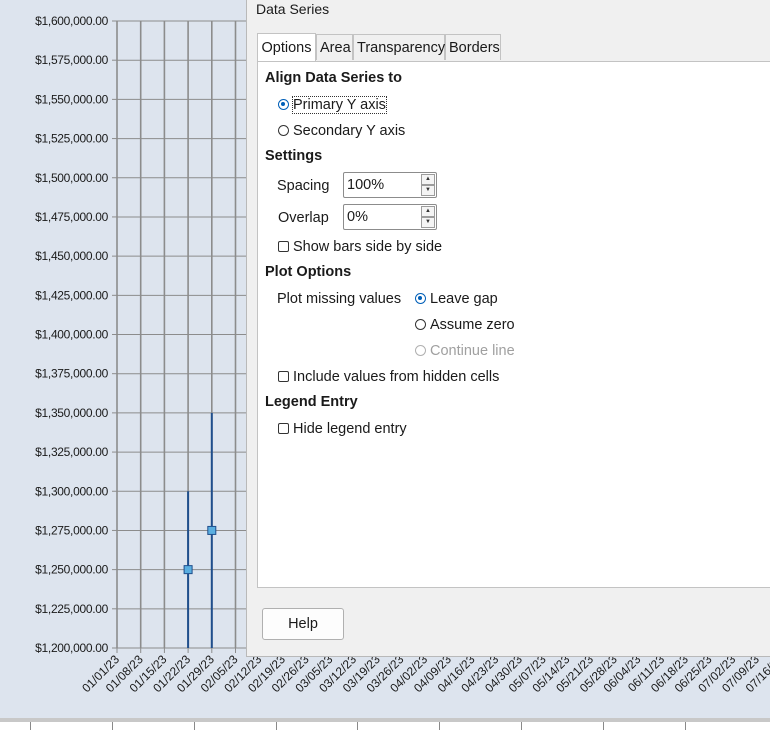 The image size is (770, 730). I want to click on show-bars-label: Show bars side by side, so click(368, 247).